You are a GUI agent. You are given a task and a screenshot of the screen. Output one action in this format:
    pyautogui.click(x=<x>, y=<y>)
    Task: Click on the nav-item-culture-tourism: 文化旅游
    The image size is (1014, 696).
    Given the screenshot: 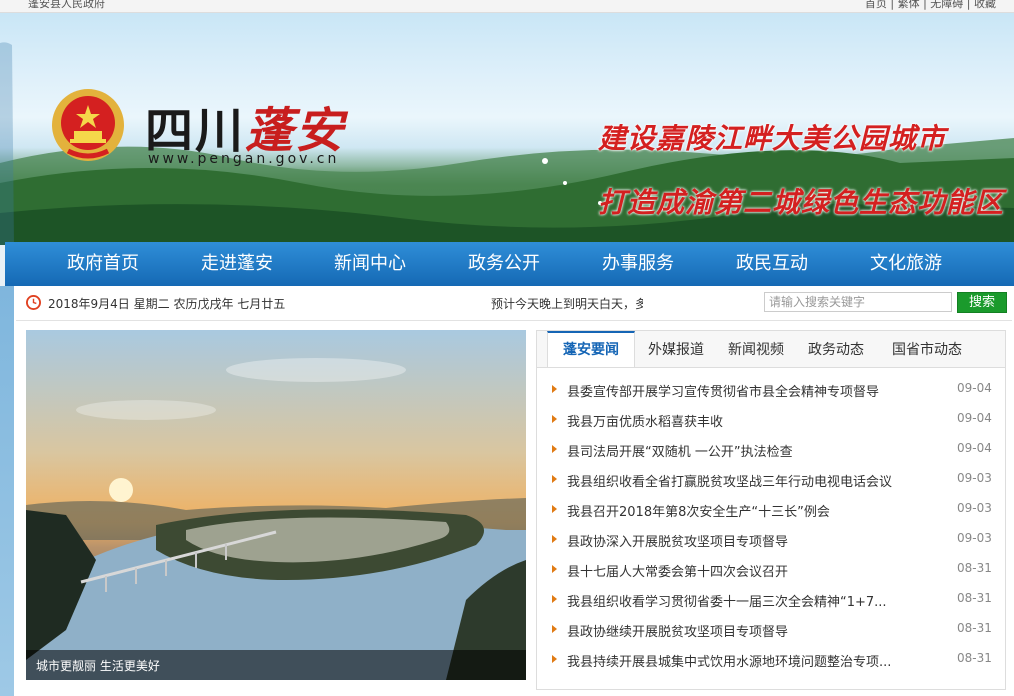 What is the action you would take?
    pyautogui.click(x=906, y=264)
    